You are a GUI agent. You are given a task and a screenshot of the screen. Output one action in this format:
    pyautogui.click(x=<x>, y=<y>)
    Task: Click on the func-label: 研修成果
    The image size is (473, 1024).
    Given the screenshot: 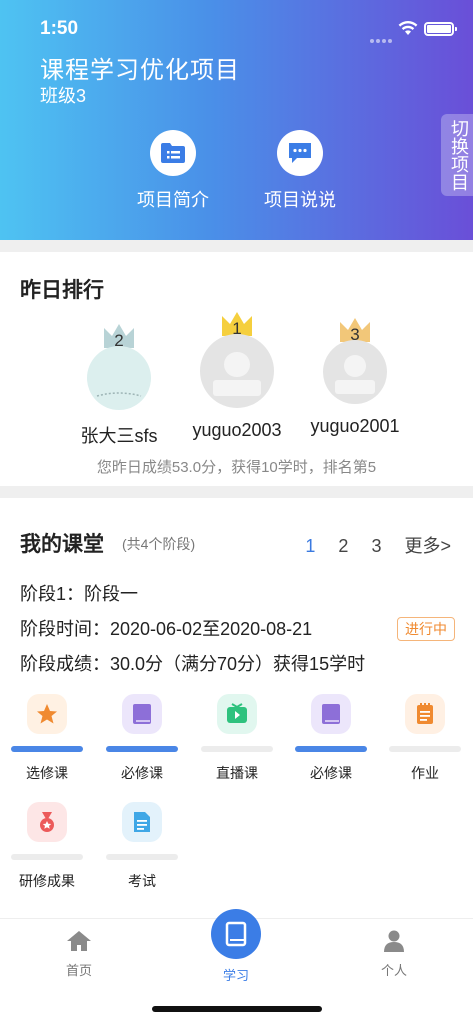 What is the action you would take?
    pyautogui.click(x=47, y=881)
    